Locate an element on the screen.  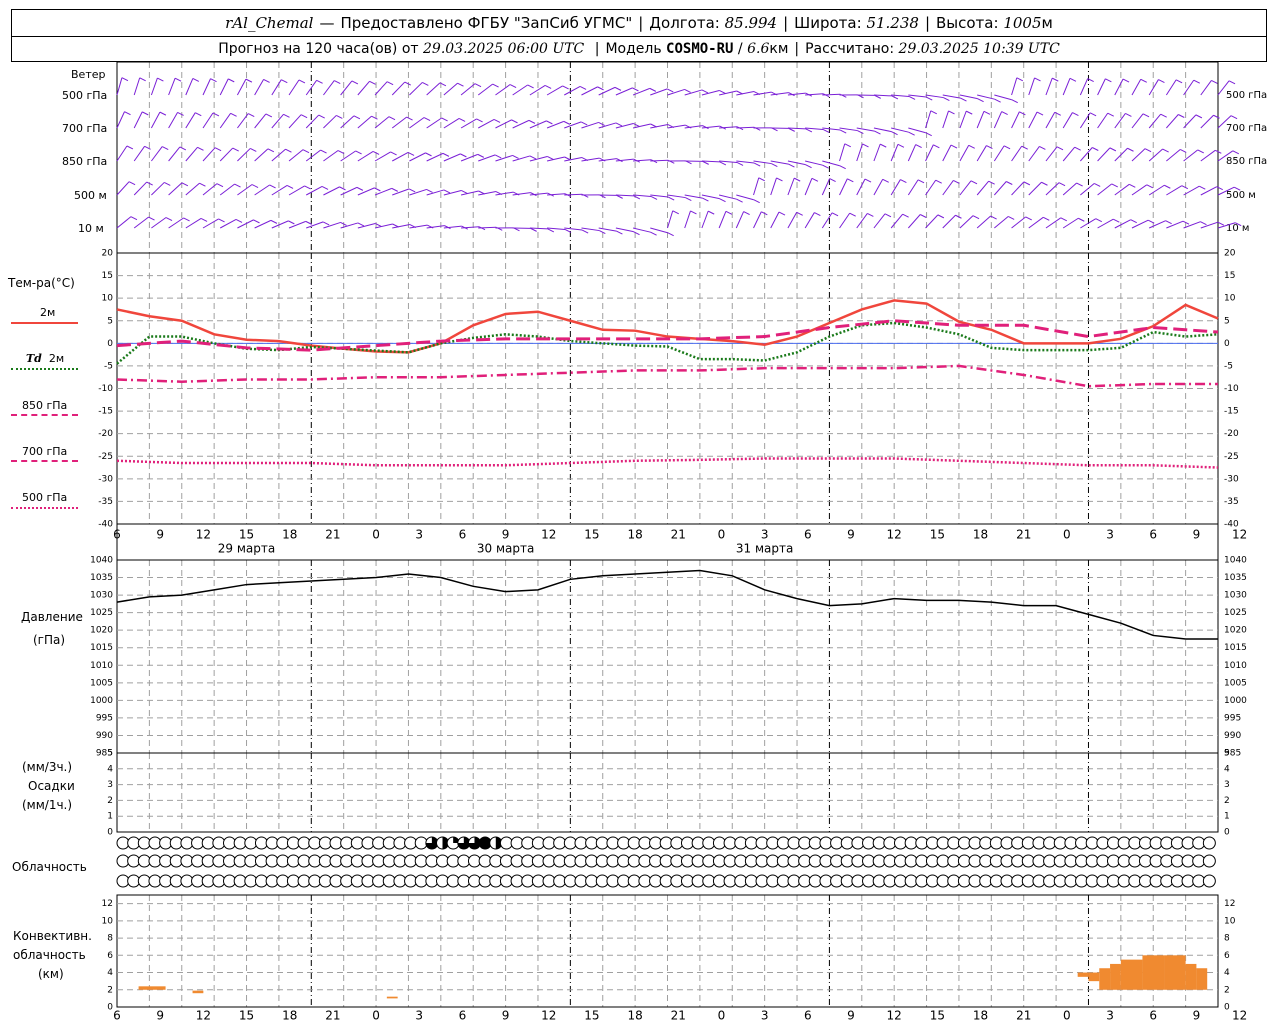
x-tick-label: 9 is located at coordinates (1197, 535).